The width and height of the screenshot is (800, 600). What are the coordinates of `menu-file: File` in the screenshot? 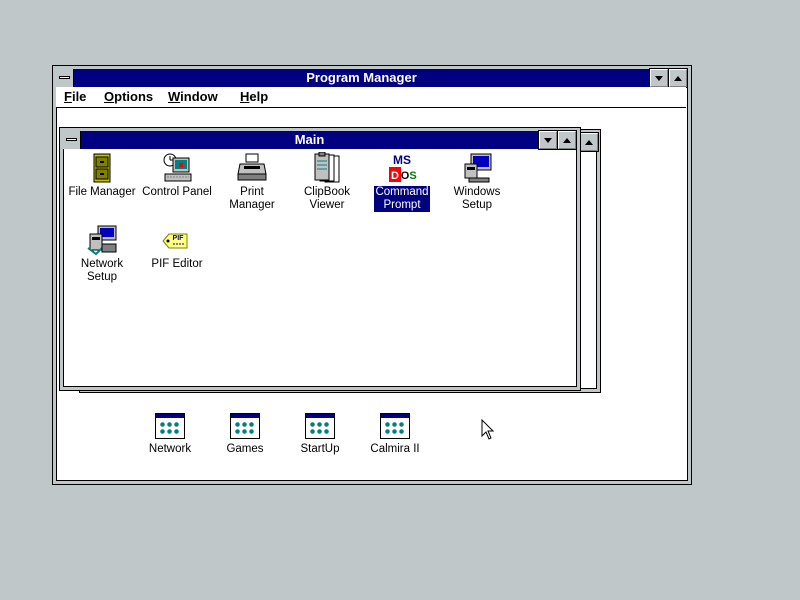 It's located at (75, 96).